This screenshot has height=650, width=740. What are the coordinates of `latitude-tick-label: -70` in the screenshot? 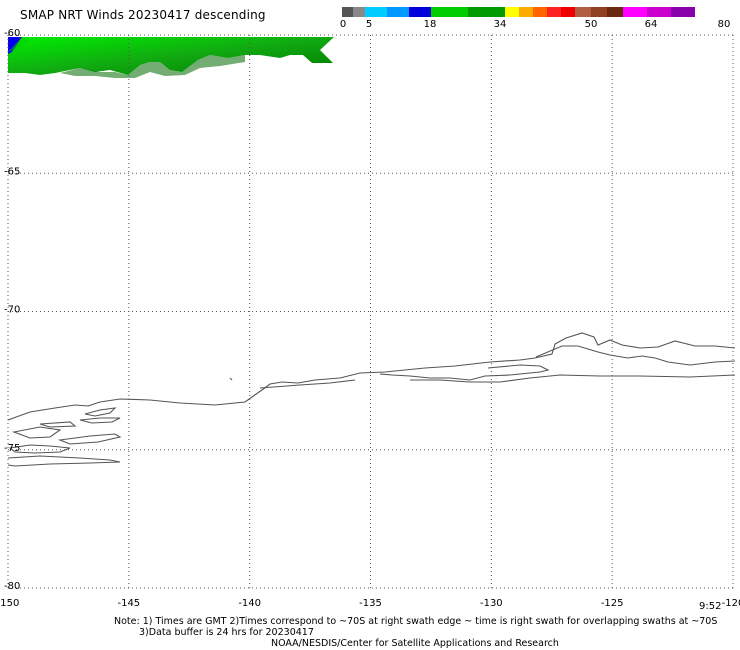 It's located at (12, 310).